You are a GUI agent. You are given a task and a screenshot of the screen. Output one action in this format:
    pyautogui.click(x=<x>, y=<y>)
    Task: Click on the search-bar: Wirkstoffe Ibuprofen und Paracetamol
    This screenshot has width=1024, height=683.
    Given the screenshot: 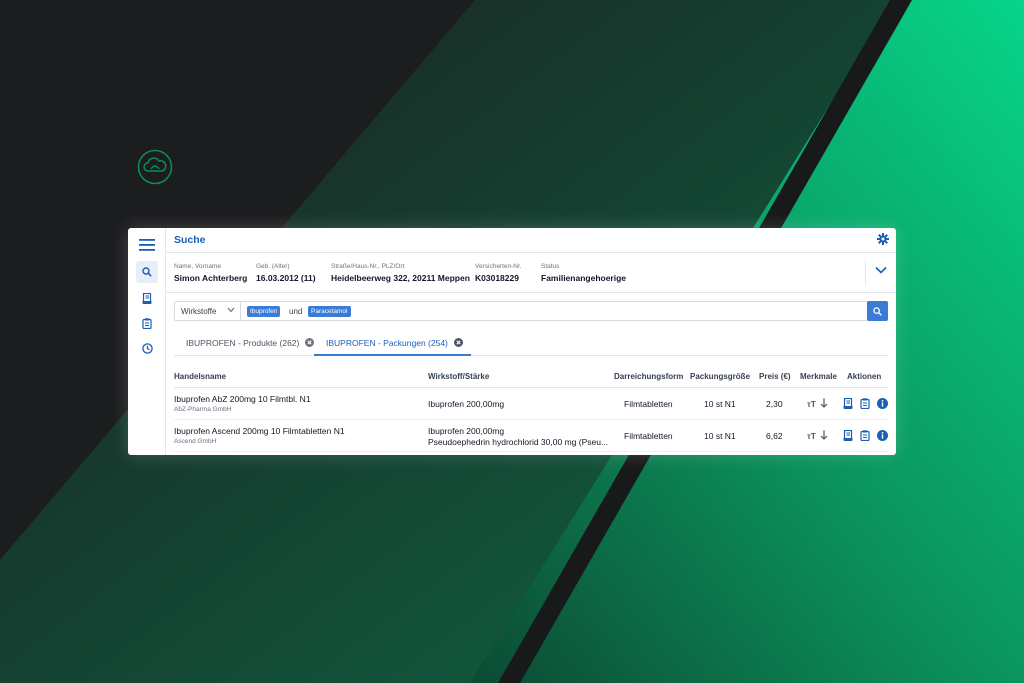 What is the action you would take?
    pyautogui.click(x=531, y=311)
    